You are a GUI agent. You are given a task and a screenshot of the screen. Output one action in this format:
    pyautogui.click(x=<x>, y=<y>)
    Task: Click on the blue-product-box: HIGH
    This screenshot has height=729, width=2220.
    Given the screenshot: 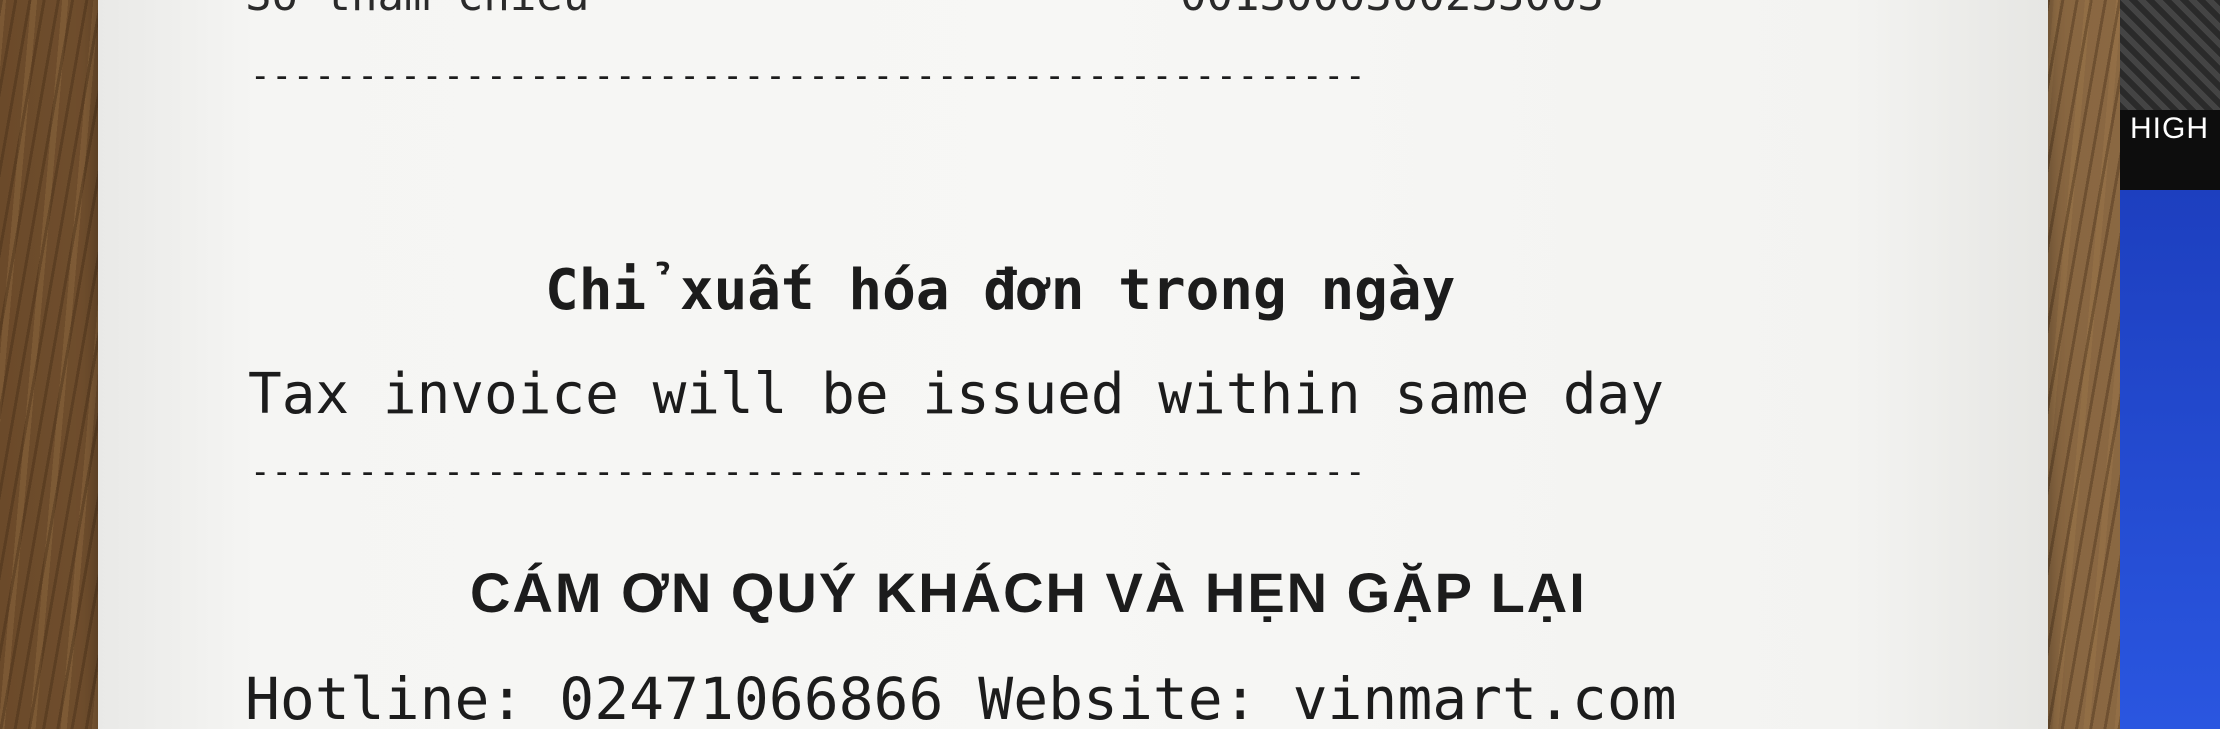 What is the action you would take?
    pyautogui.click(x=2170, y=364)
    